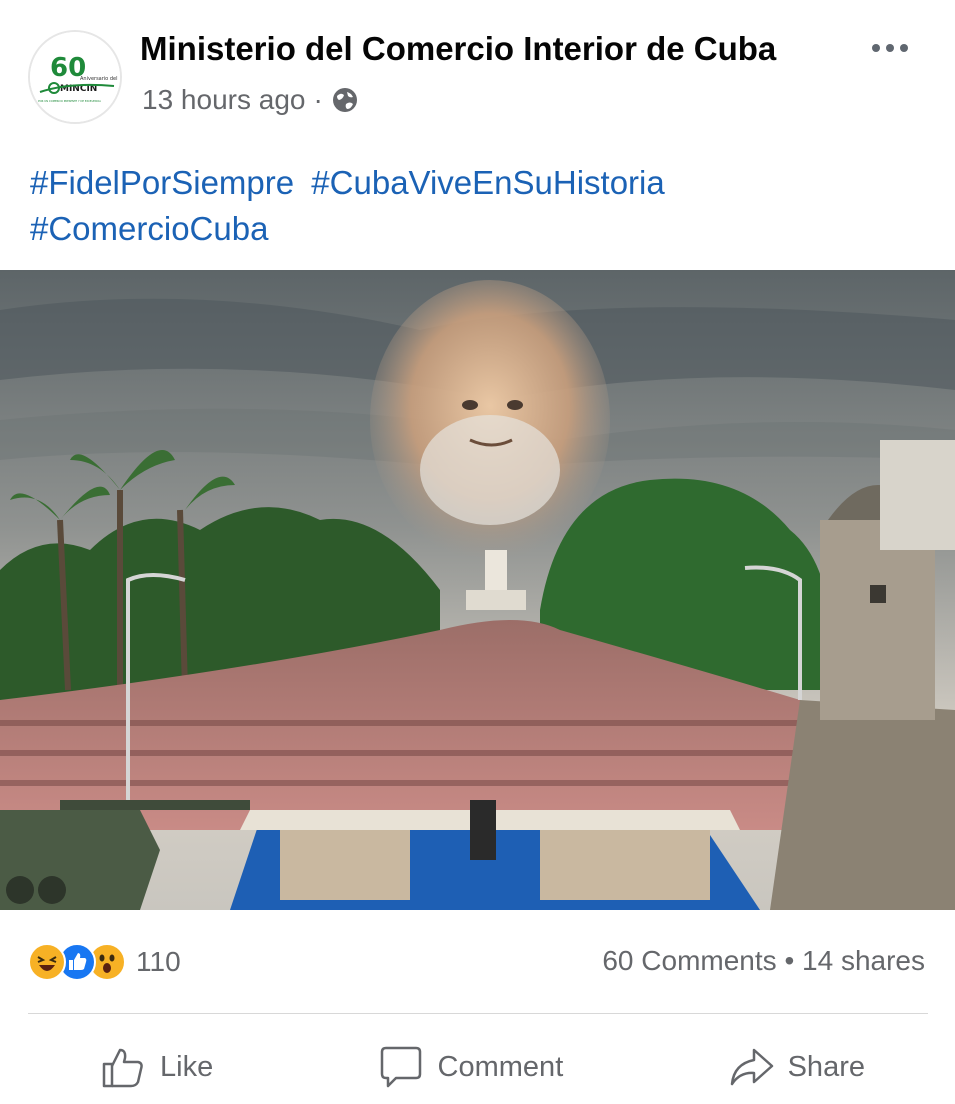 This screenshot has height=1104, width=955. What do you see at coordinates (689, 960) in the screenshot?
I see `comments-count-link: 60 Comments` at bounding box center [689, 960].